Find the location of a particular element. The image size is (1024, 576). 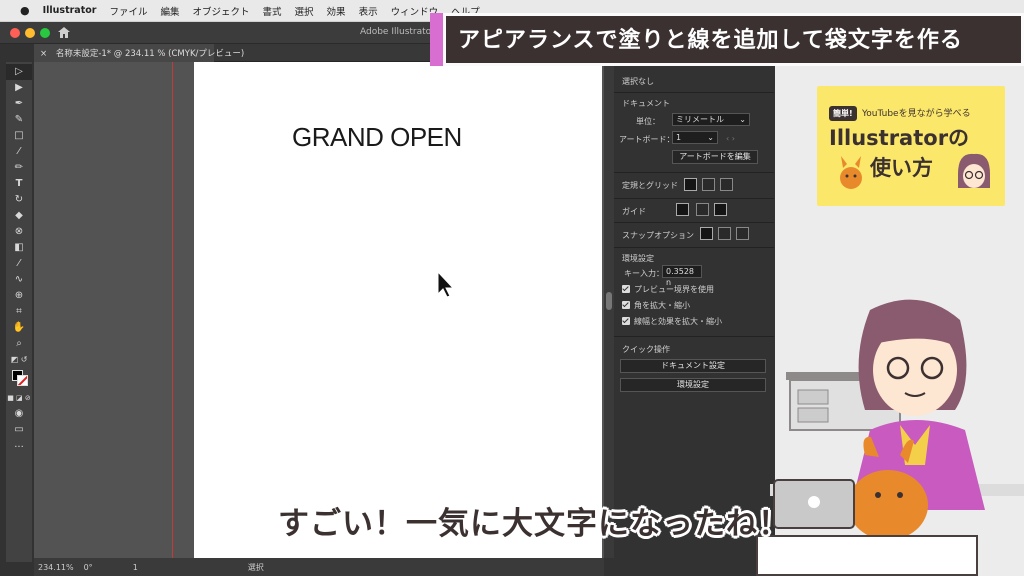

eraser-tool-icon: ◆ is located at coordinates (19, 216).